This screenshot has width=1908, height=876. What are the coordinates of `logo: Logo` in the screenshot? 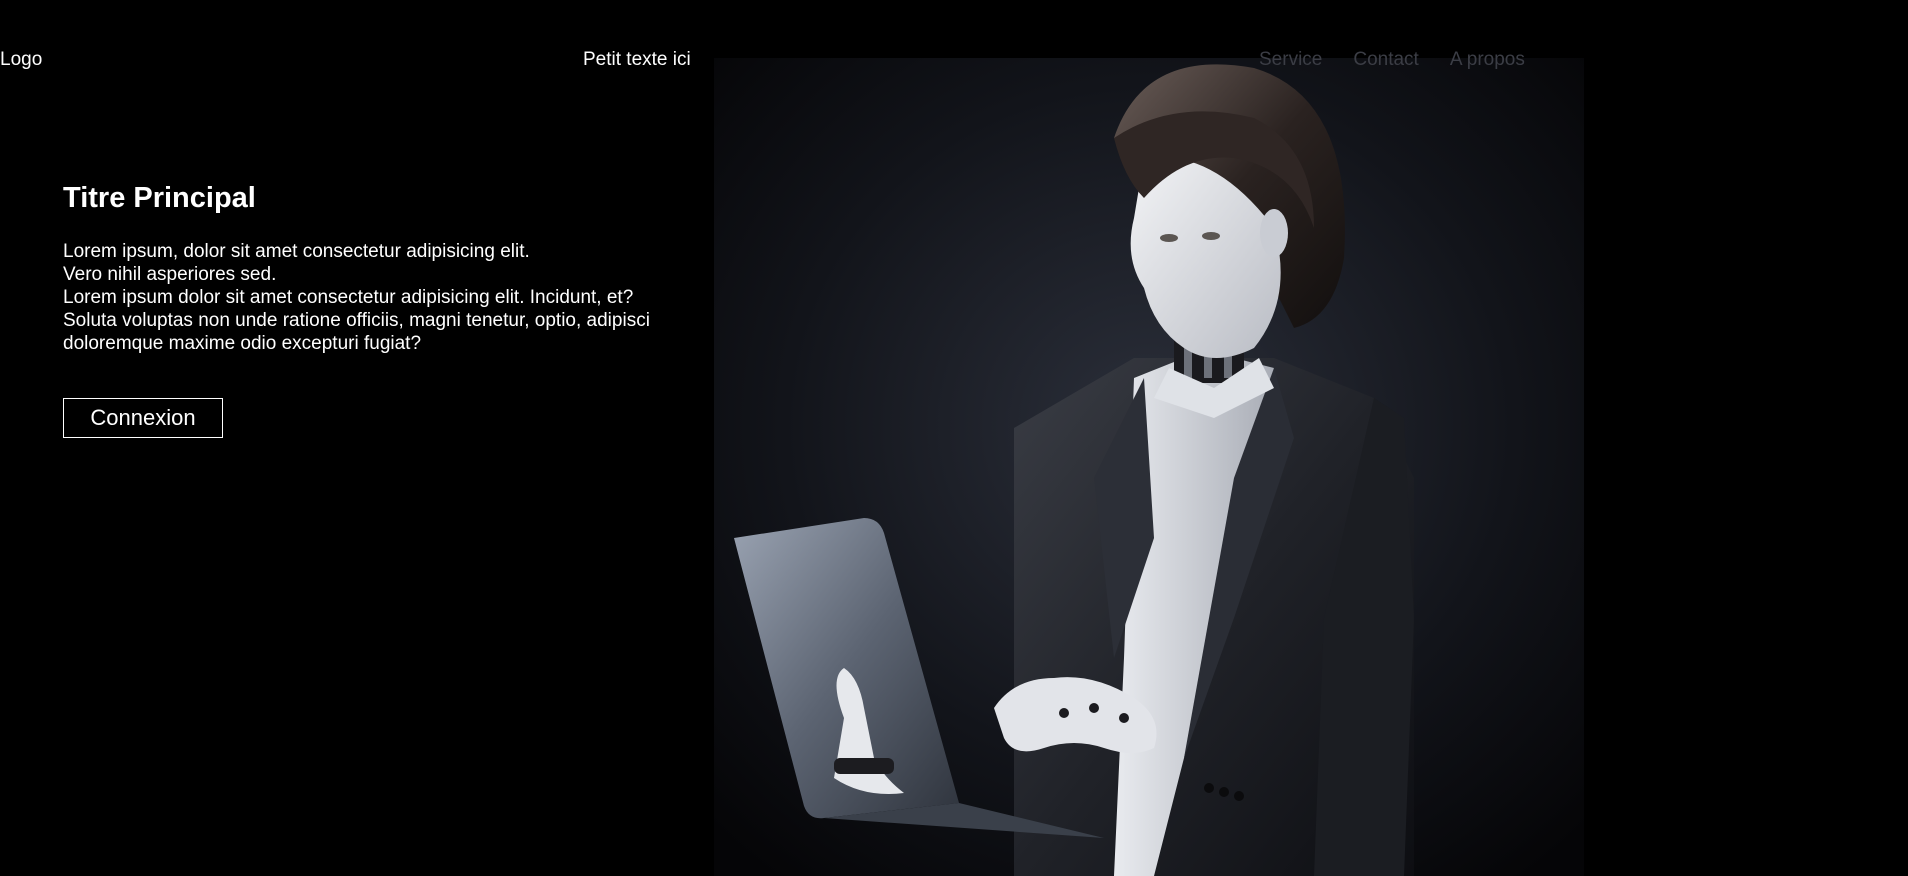 It's located at (21, 60).